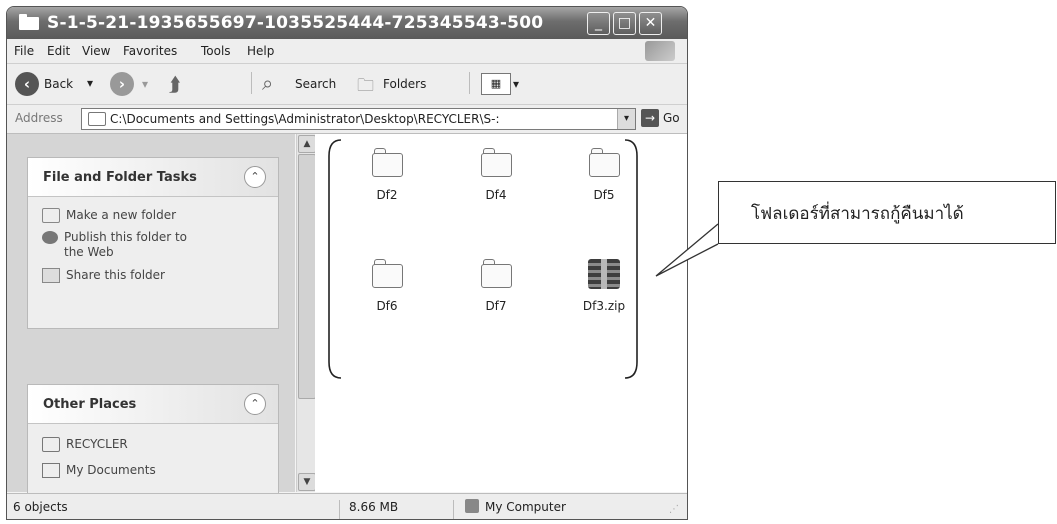  I want to click on search-button: Search, so click(315, 84).